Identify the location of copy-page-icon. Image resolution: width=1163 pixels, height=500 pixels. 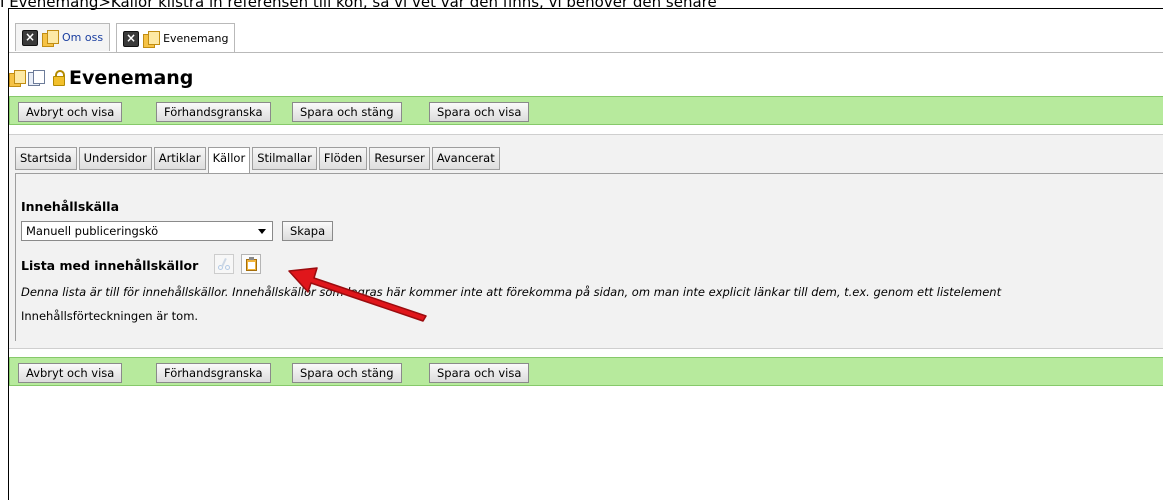
(36, 78).